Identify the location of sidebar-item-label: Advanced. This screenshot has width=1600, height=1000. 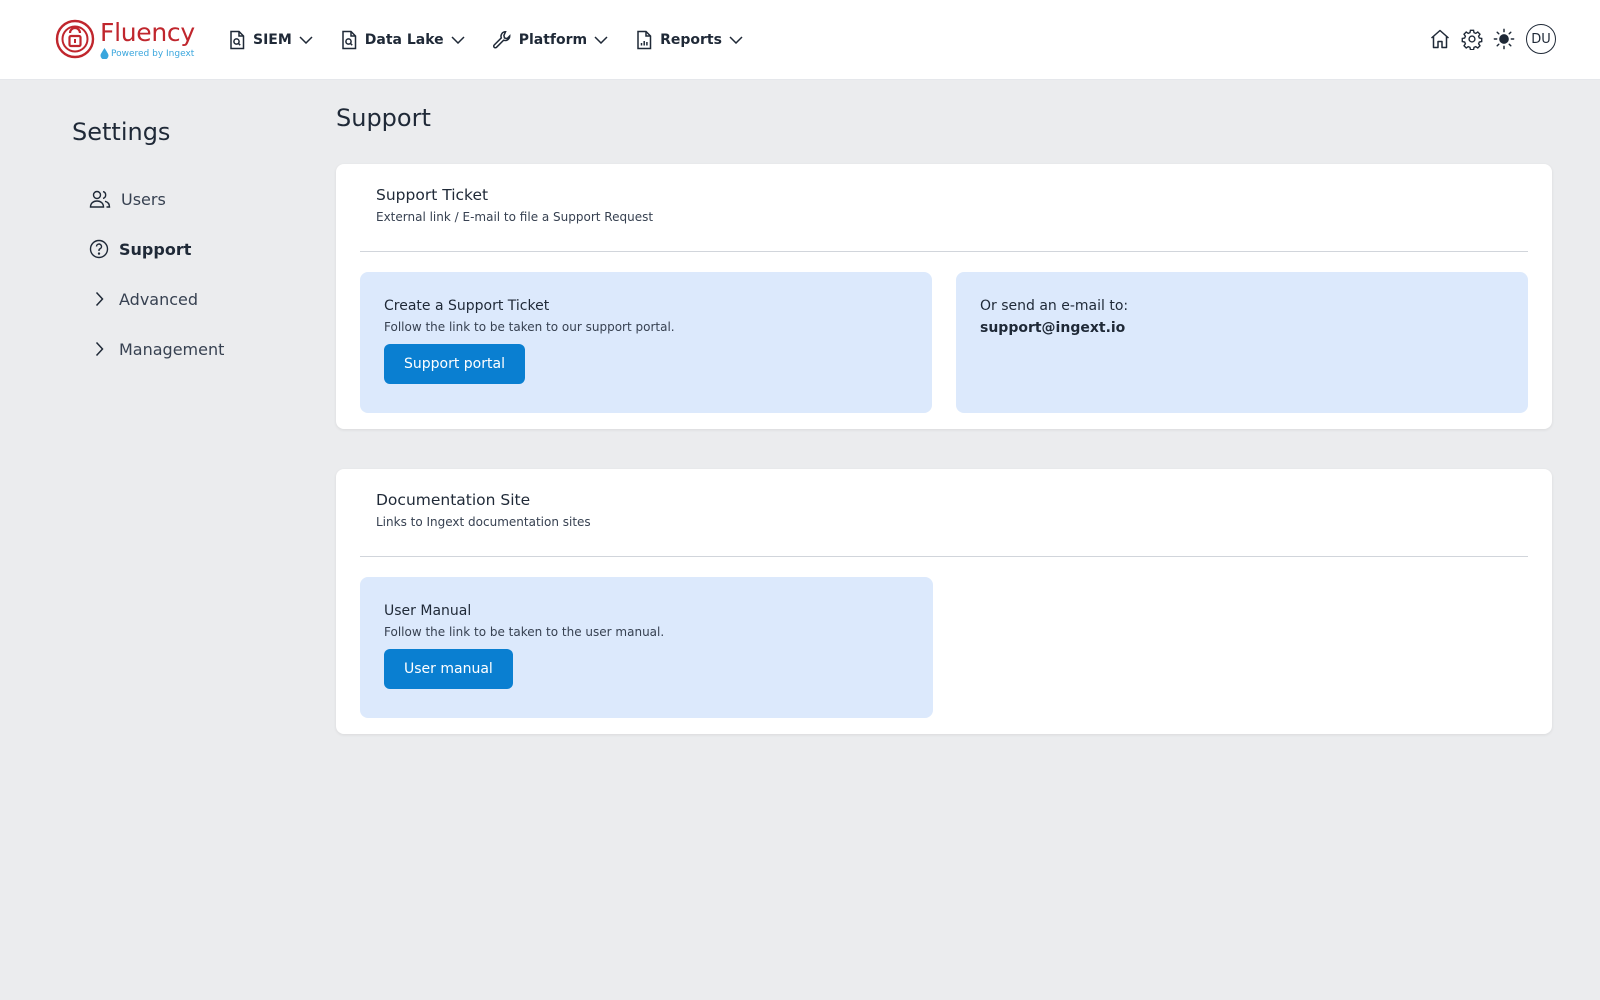
(159, 299).